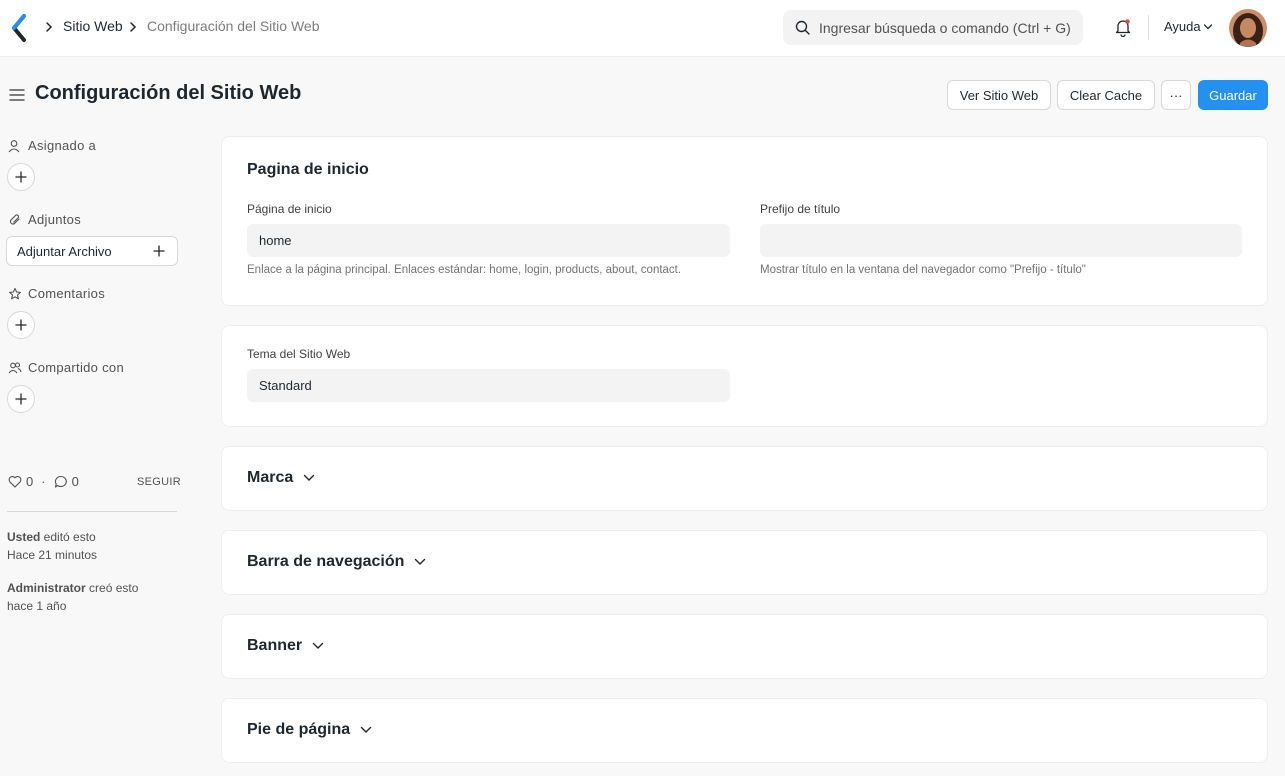 This screenshot has width=1285, height=776. I want to click on home-page-field: home, so click(488, 240).